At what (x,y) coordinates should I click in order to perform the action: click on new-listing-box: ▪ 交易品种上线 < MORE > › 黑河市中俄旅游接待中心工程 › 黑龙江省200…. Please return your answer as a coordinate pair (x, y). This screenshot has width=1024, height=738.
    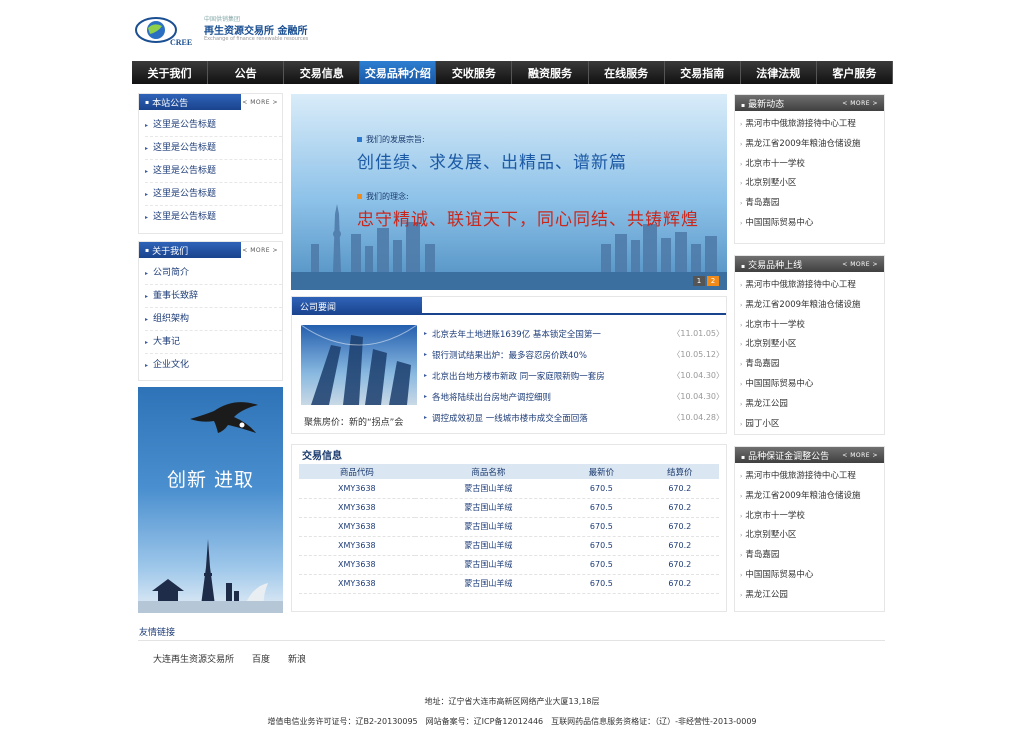
    Looking at the image, I should click on (809, 345).